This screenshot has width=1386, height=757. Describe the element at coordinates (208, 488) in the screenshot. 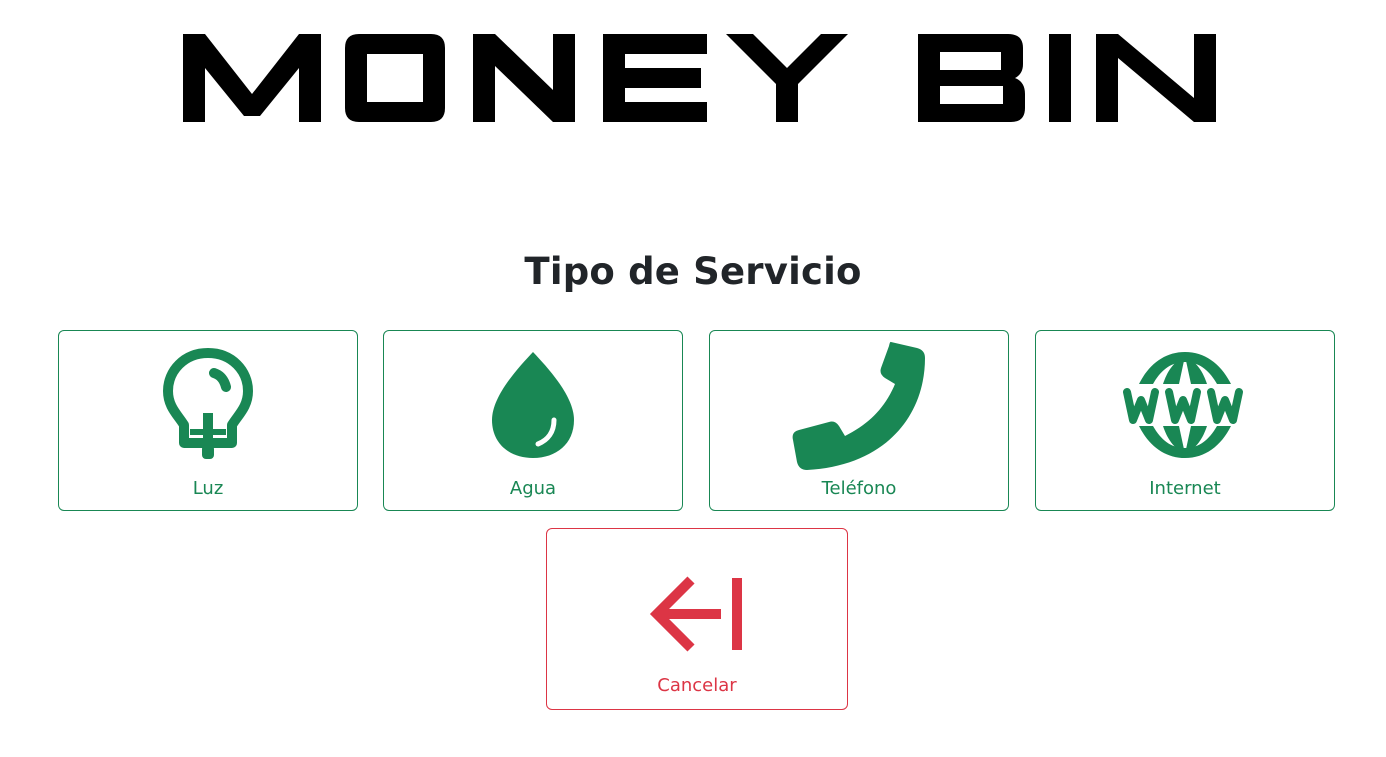

I see `service-label: Luz` at that location.